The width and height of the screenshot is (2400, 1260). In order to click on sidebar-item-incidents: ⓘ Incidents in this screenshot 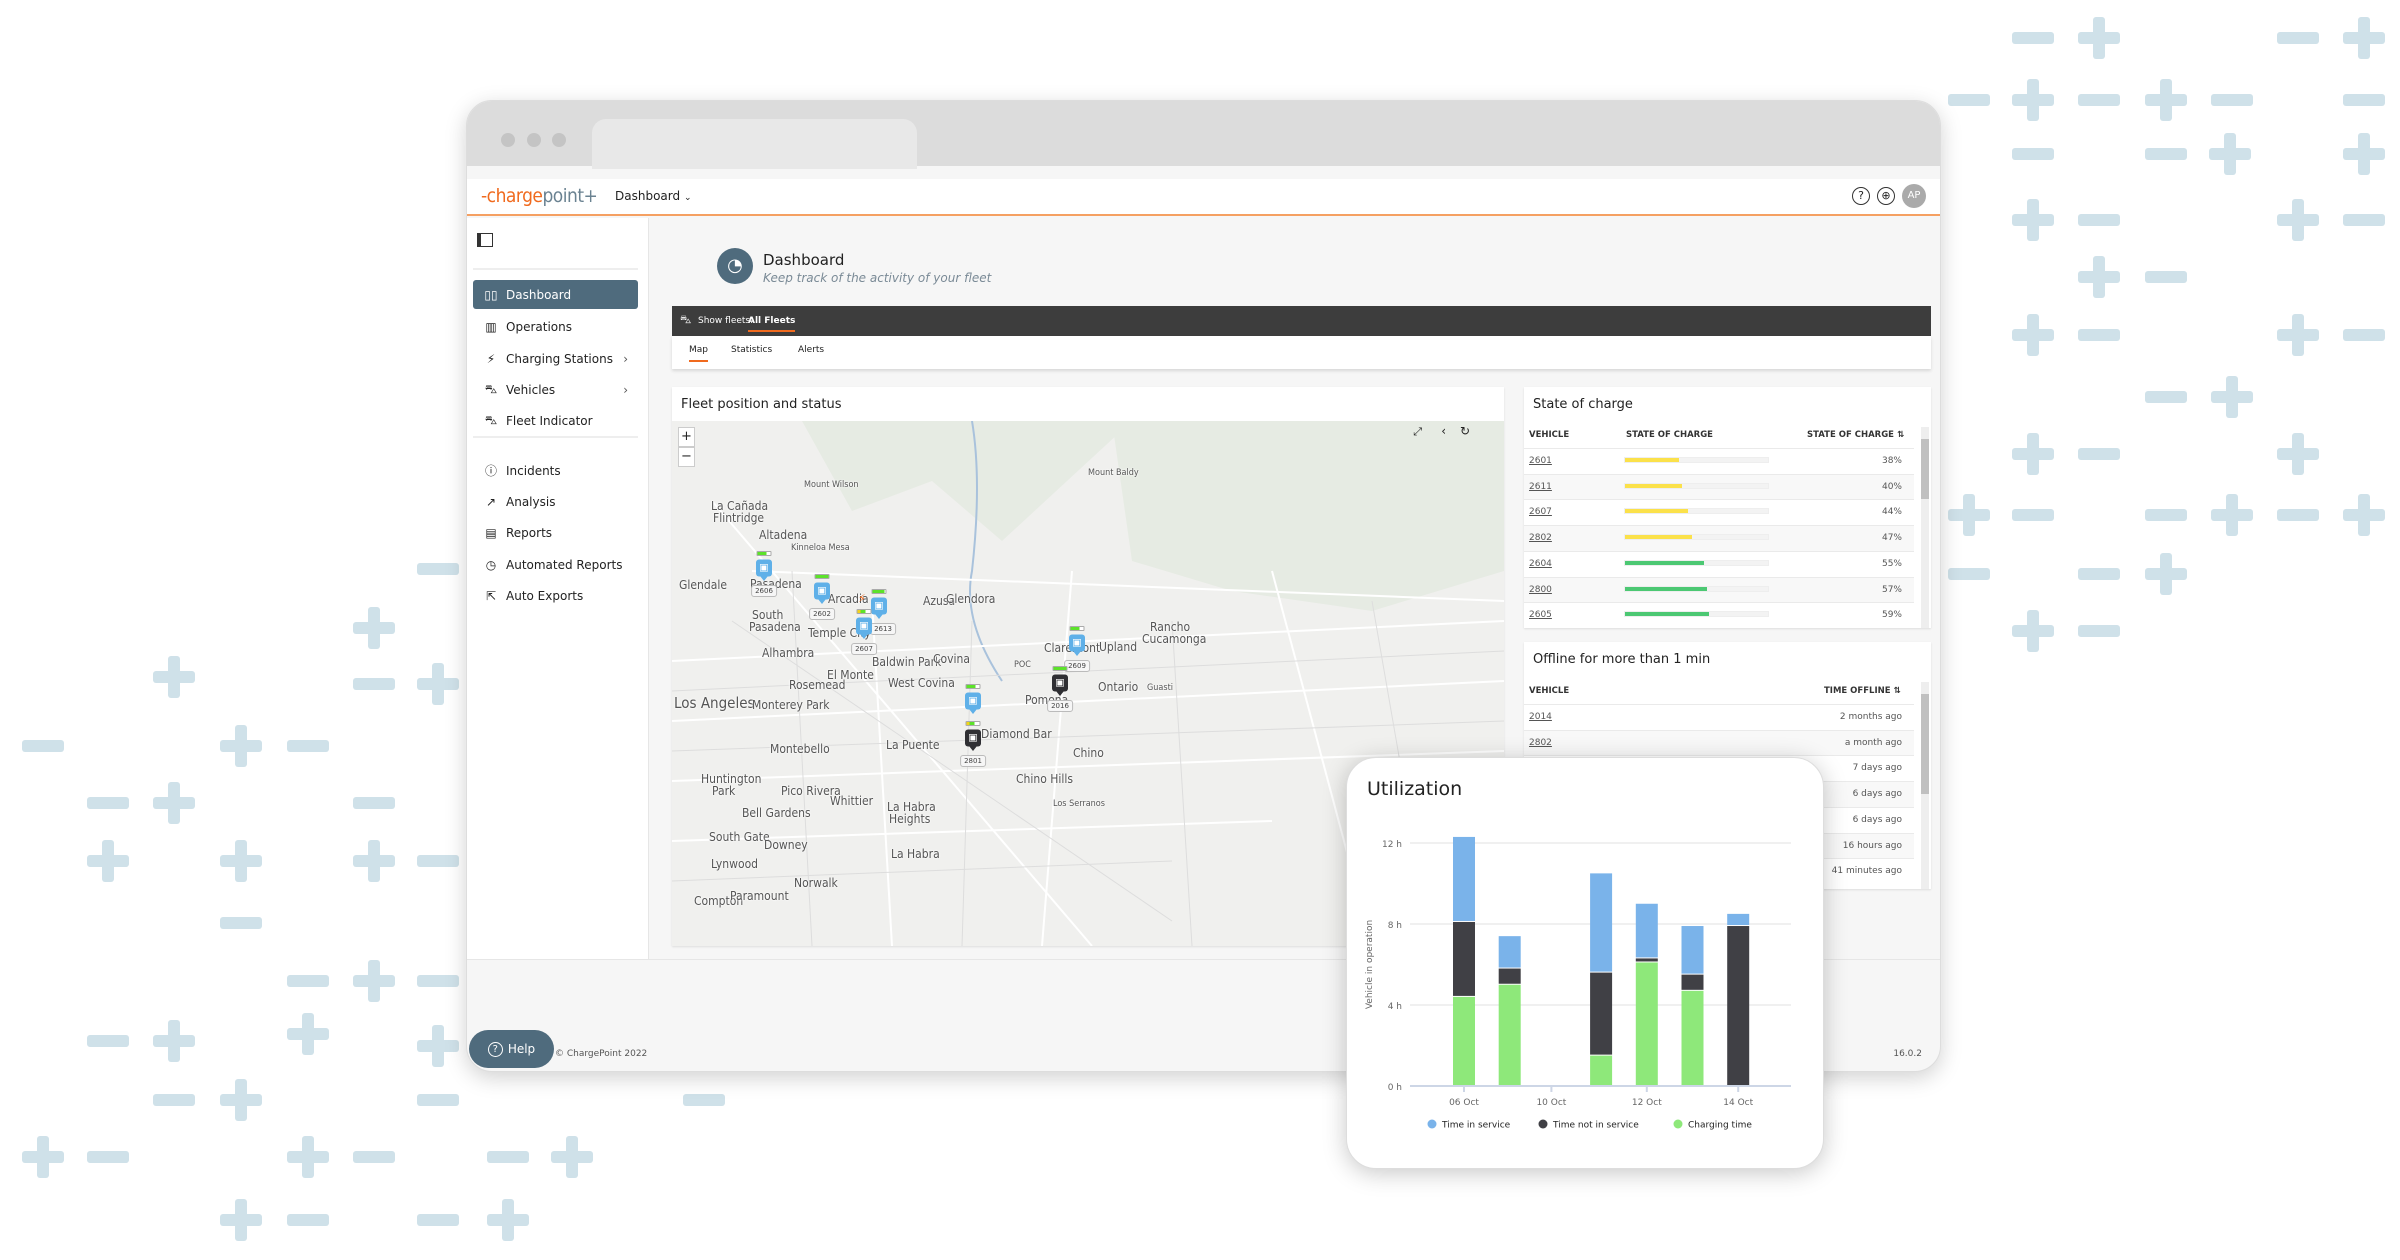, I will do `click(555, 470)`.